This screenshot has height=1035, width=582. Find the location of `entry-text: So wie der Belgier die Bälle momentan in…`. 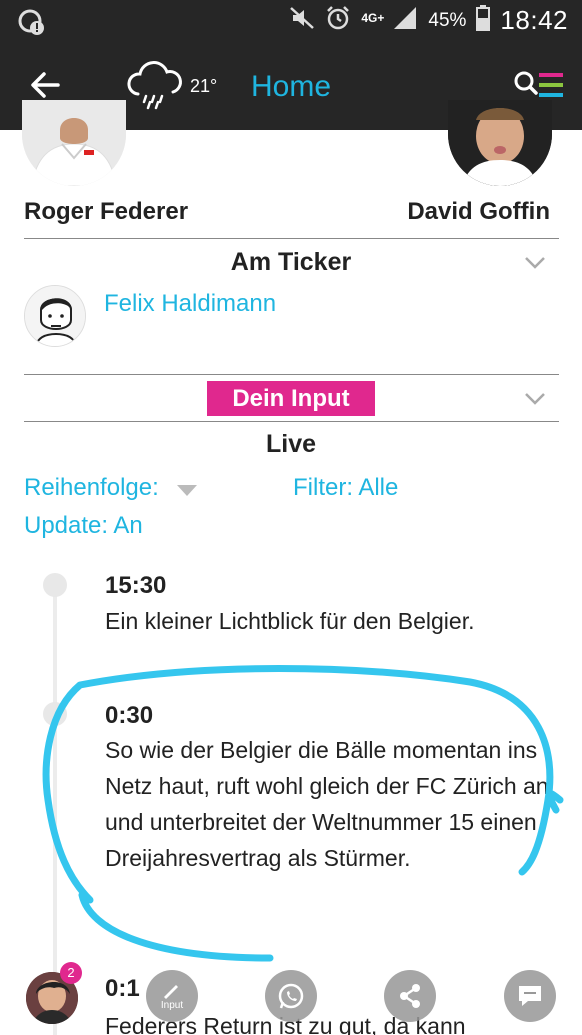

entry-text: So wie der Belgier die Bälle momentan in… is located at coordinates (327, 804).